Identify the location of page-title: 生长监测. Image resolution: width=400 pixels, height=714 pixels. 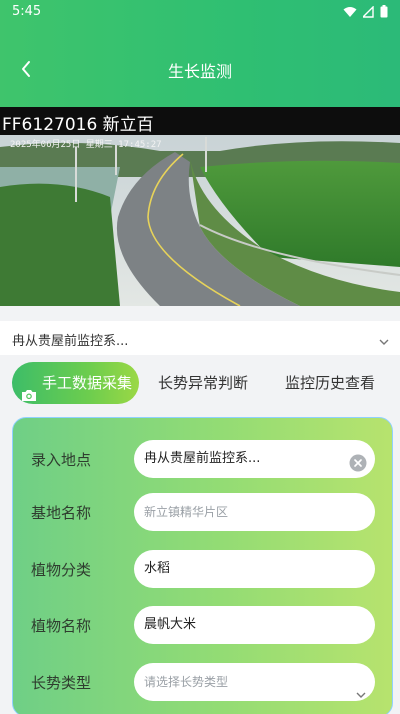
(199, 71).